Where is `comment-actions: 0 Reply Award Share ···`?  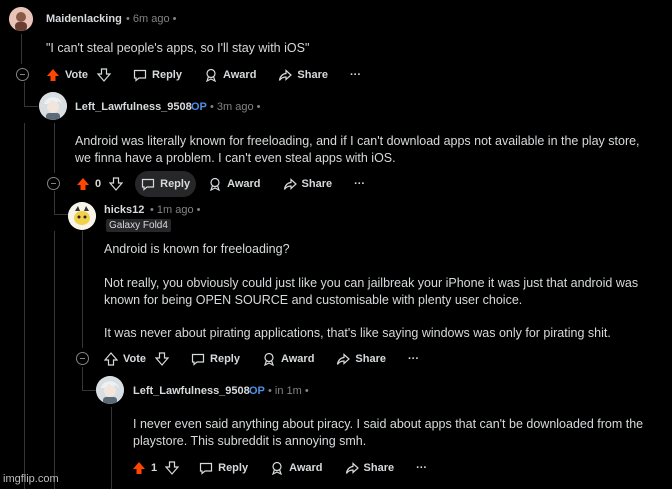
comment-actions: 0 Reply Award Share ··· is located at coordinates (220, 184).